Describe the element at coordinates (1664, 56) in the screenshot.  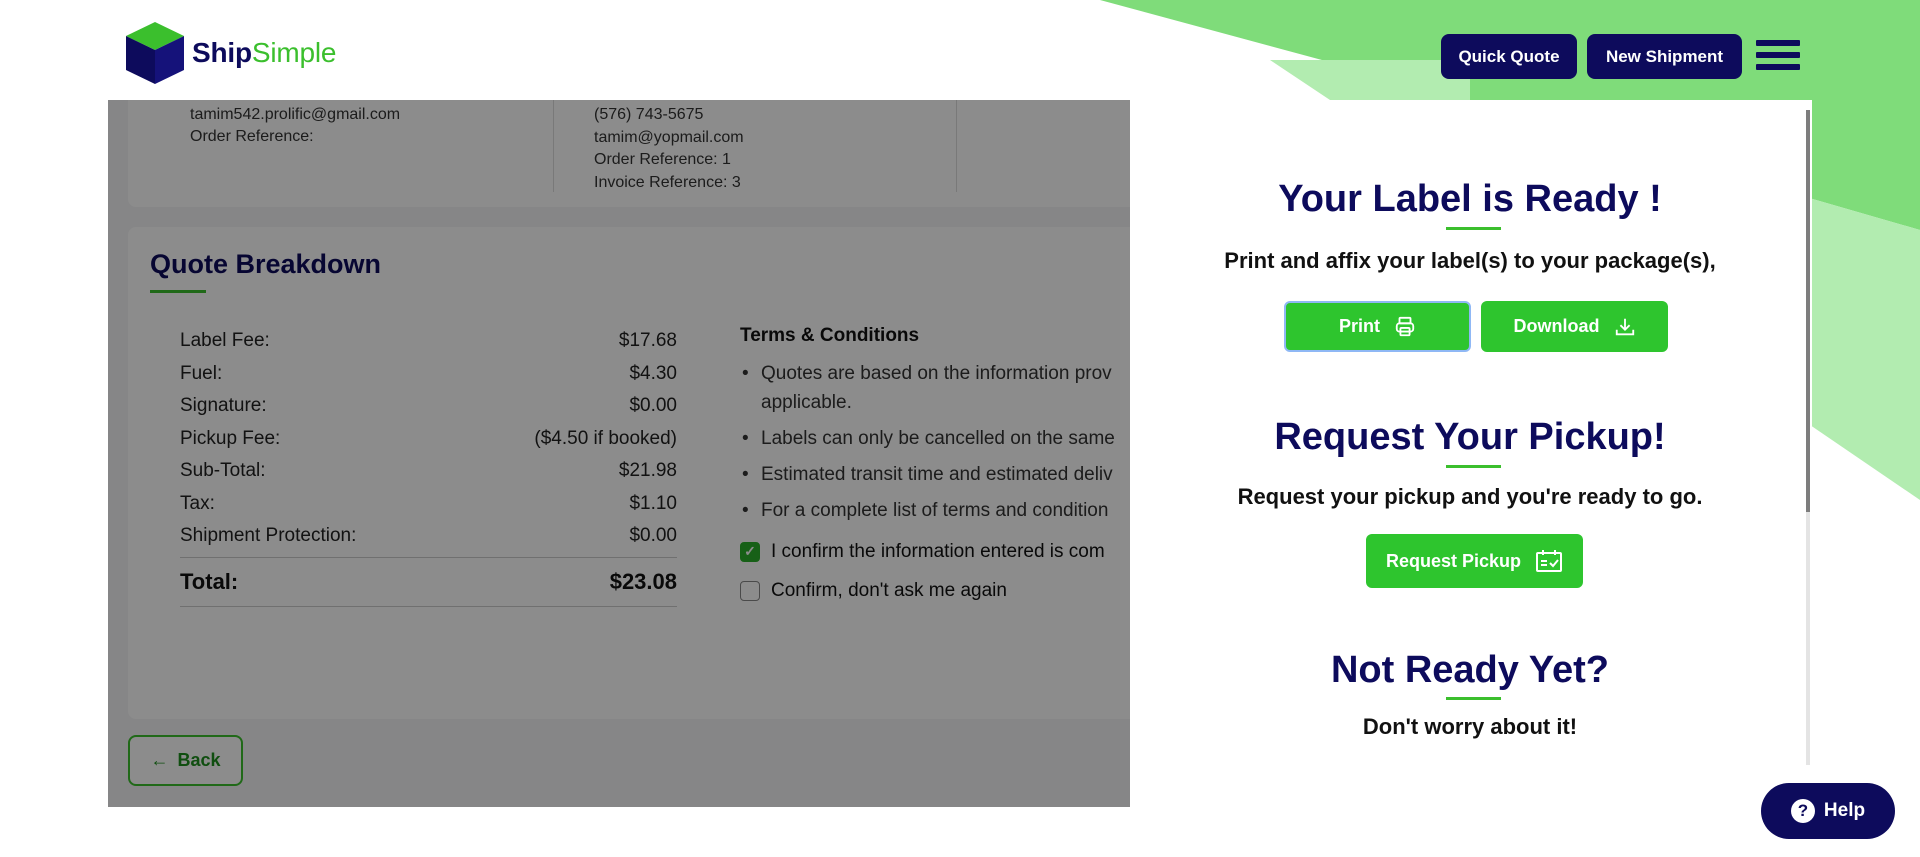
I see `new-shipment-button: New Shipment` at that location.